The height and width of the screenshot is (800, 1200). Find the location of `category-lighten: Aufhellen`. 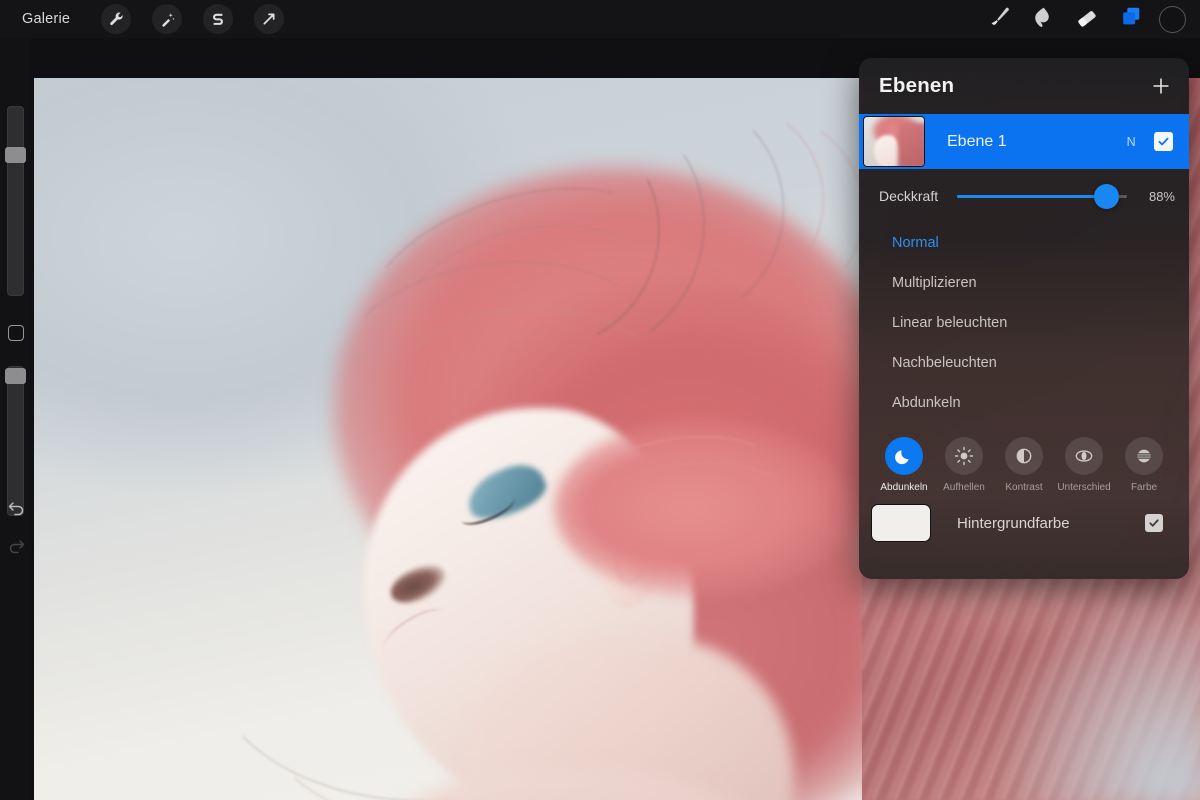

category-lighten: Aufhellen is located at coordinates (964, 465).